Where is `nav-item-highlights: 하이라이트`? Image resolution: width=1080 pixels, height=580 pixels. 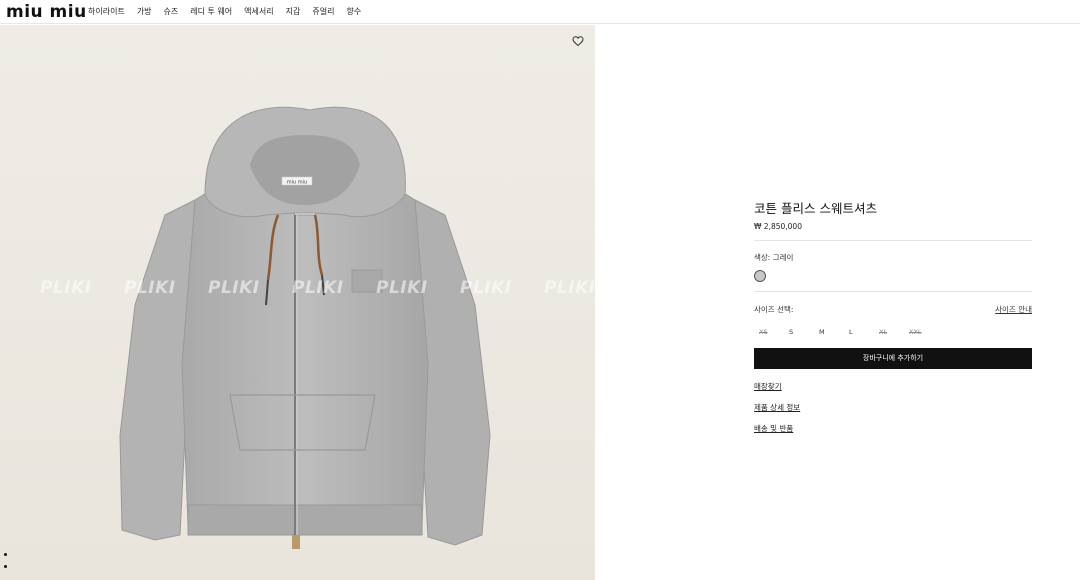
nav-item-highlights: 하이라이트 is located at coordinates (106, 12).